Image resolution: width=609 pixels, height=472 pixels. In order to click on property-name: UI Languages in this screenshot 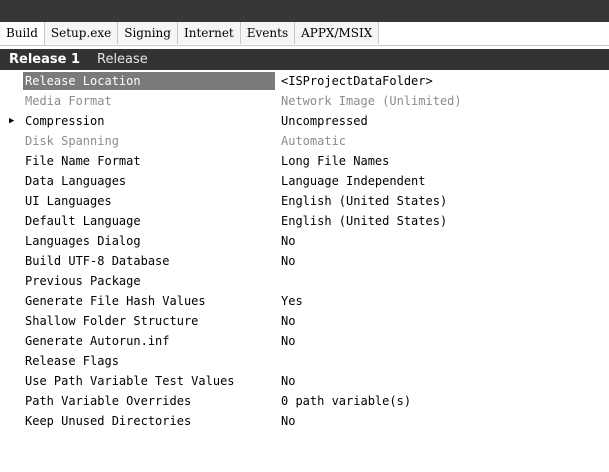, I will do `click(149, 201)`.